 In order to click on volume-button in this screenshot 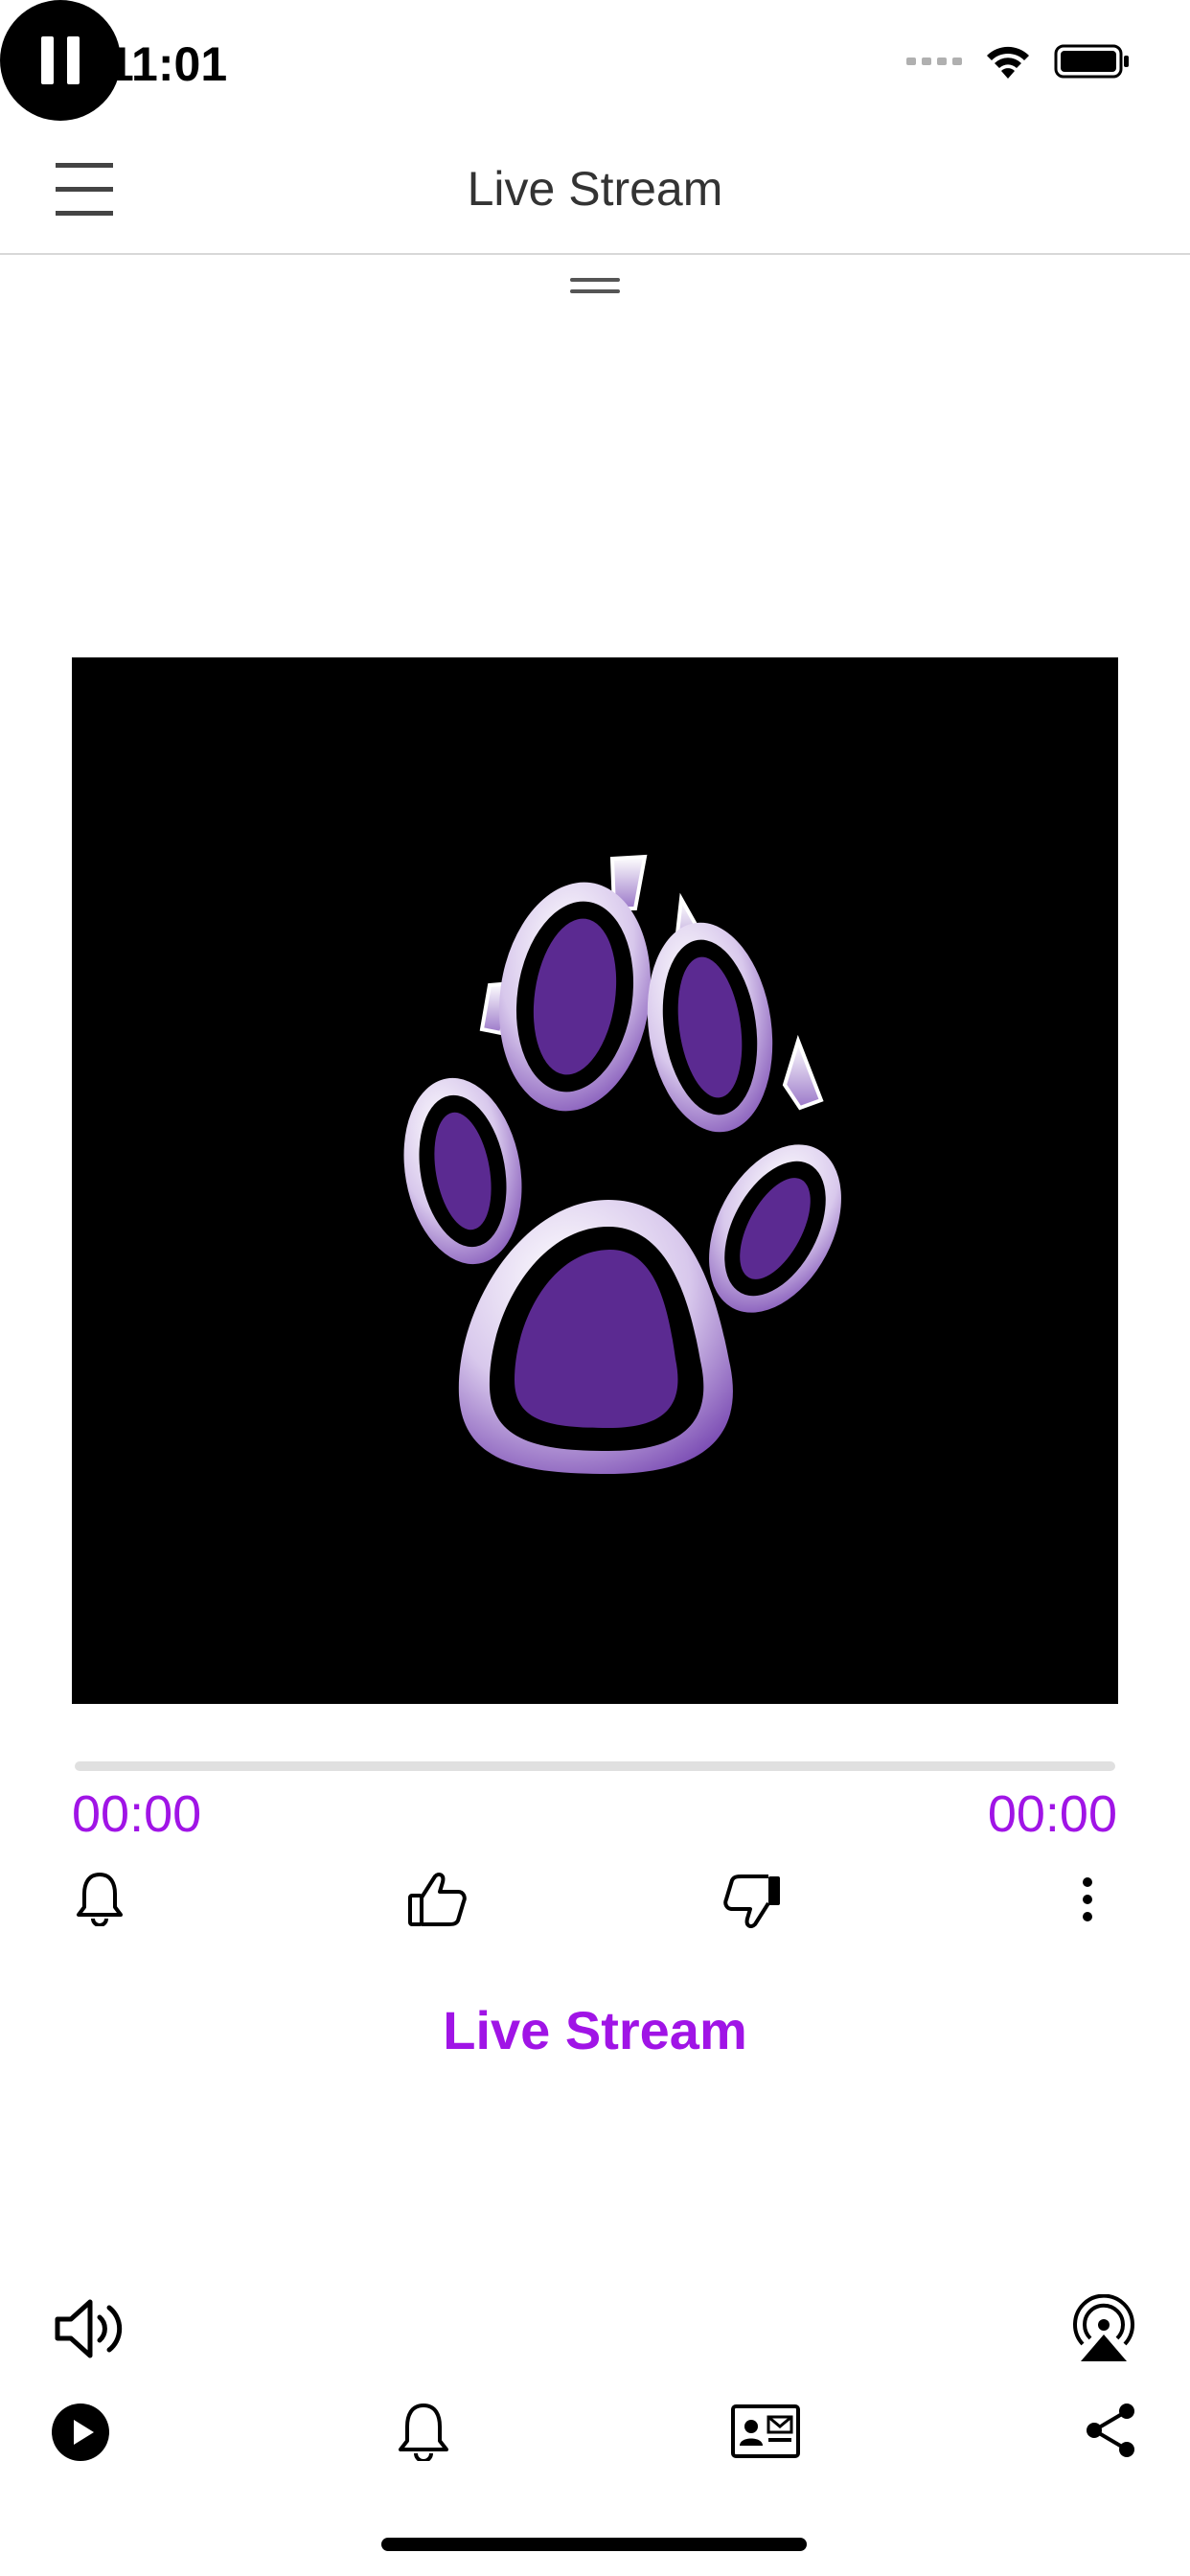, I will do `click(90, 2328)`.